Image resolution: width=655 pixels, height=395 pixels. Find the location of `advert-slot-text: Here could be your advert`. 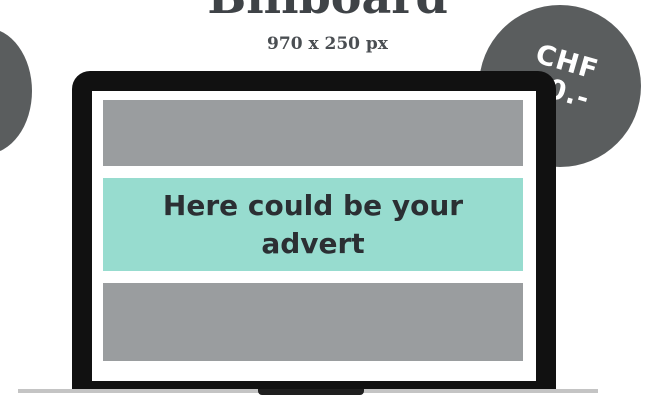

advert-slot-text: Here could be your advert is located at coordinates (313, 224).